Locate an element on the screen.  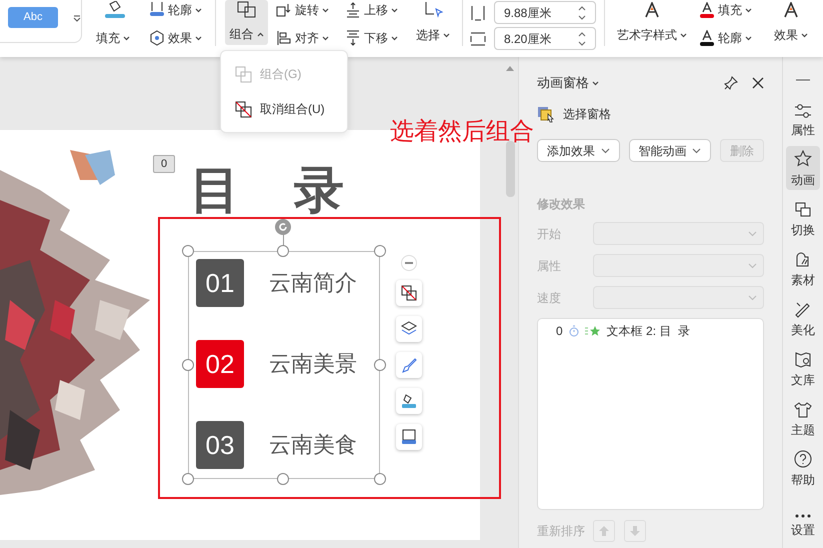
layer-button is located at coordinates (409, 329).